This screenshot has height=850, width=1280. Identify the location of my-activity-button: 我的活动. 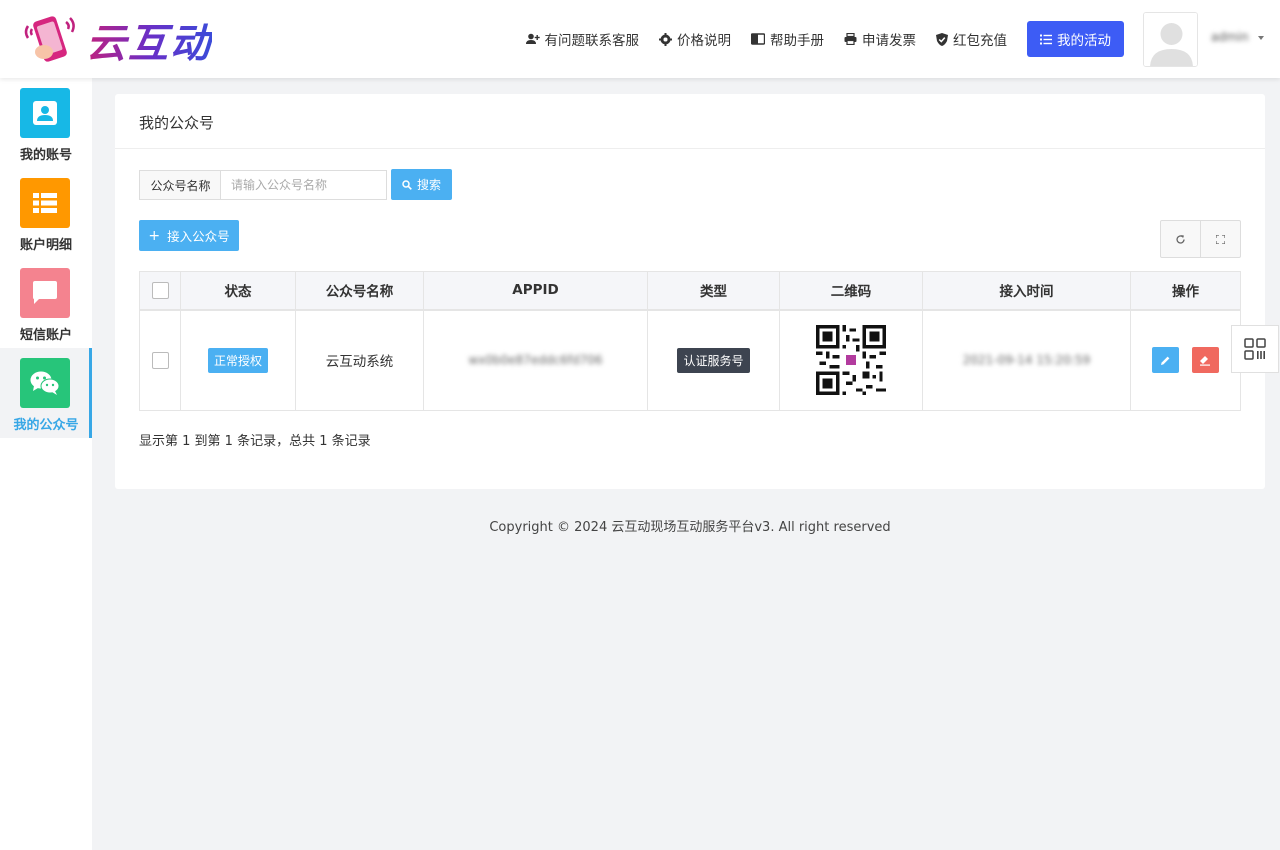
(1075, 39).